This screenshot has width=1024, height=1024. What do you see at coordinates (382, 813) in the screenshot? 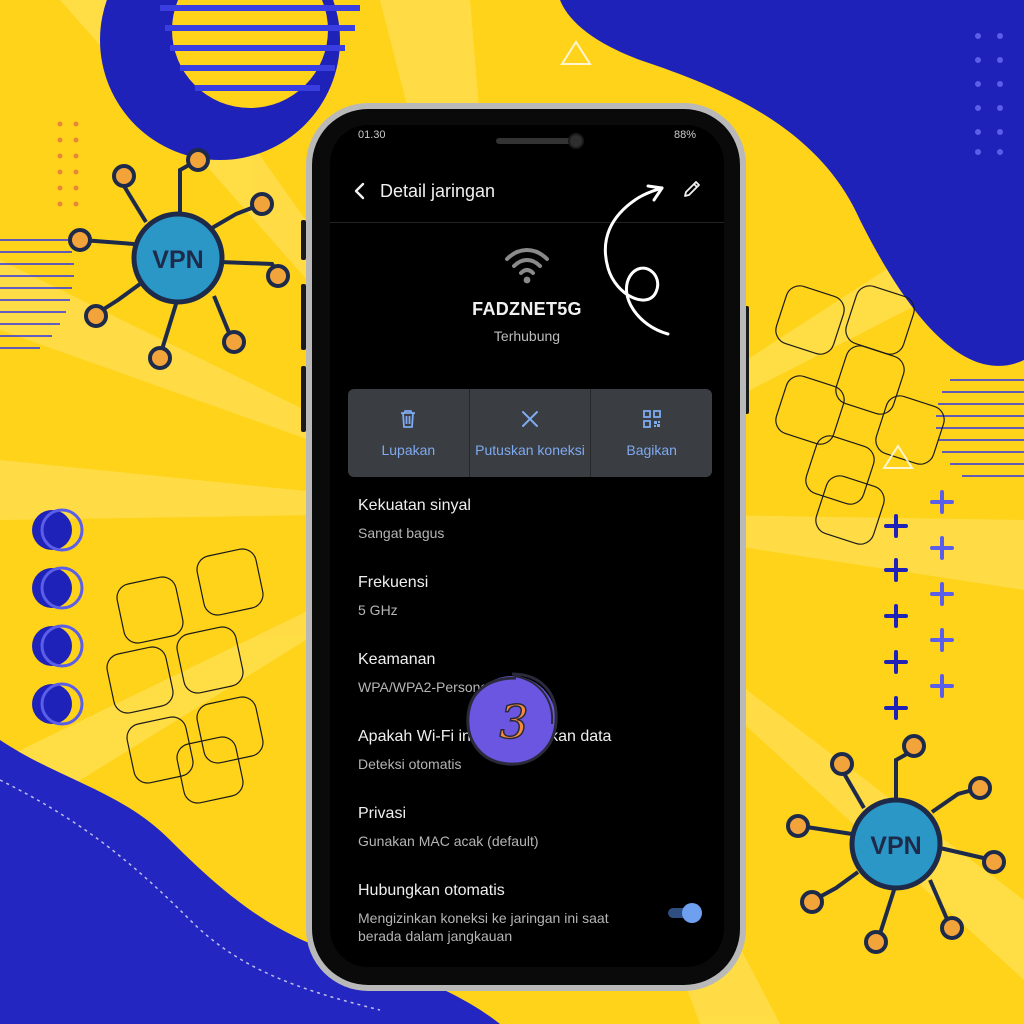
I see `privacy-title: Privasi` at bounding box center [382, 813].